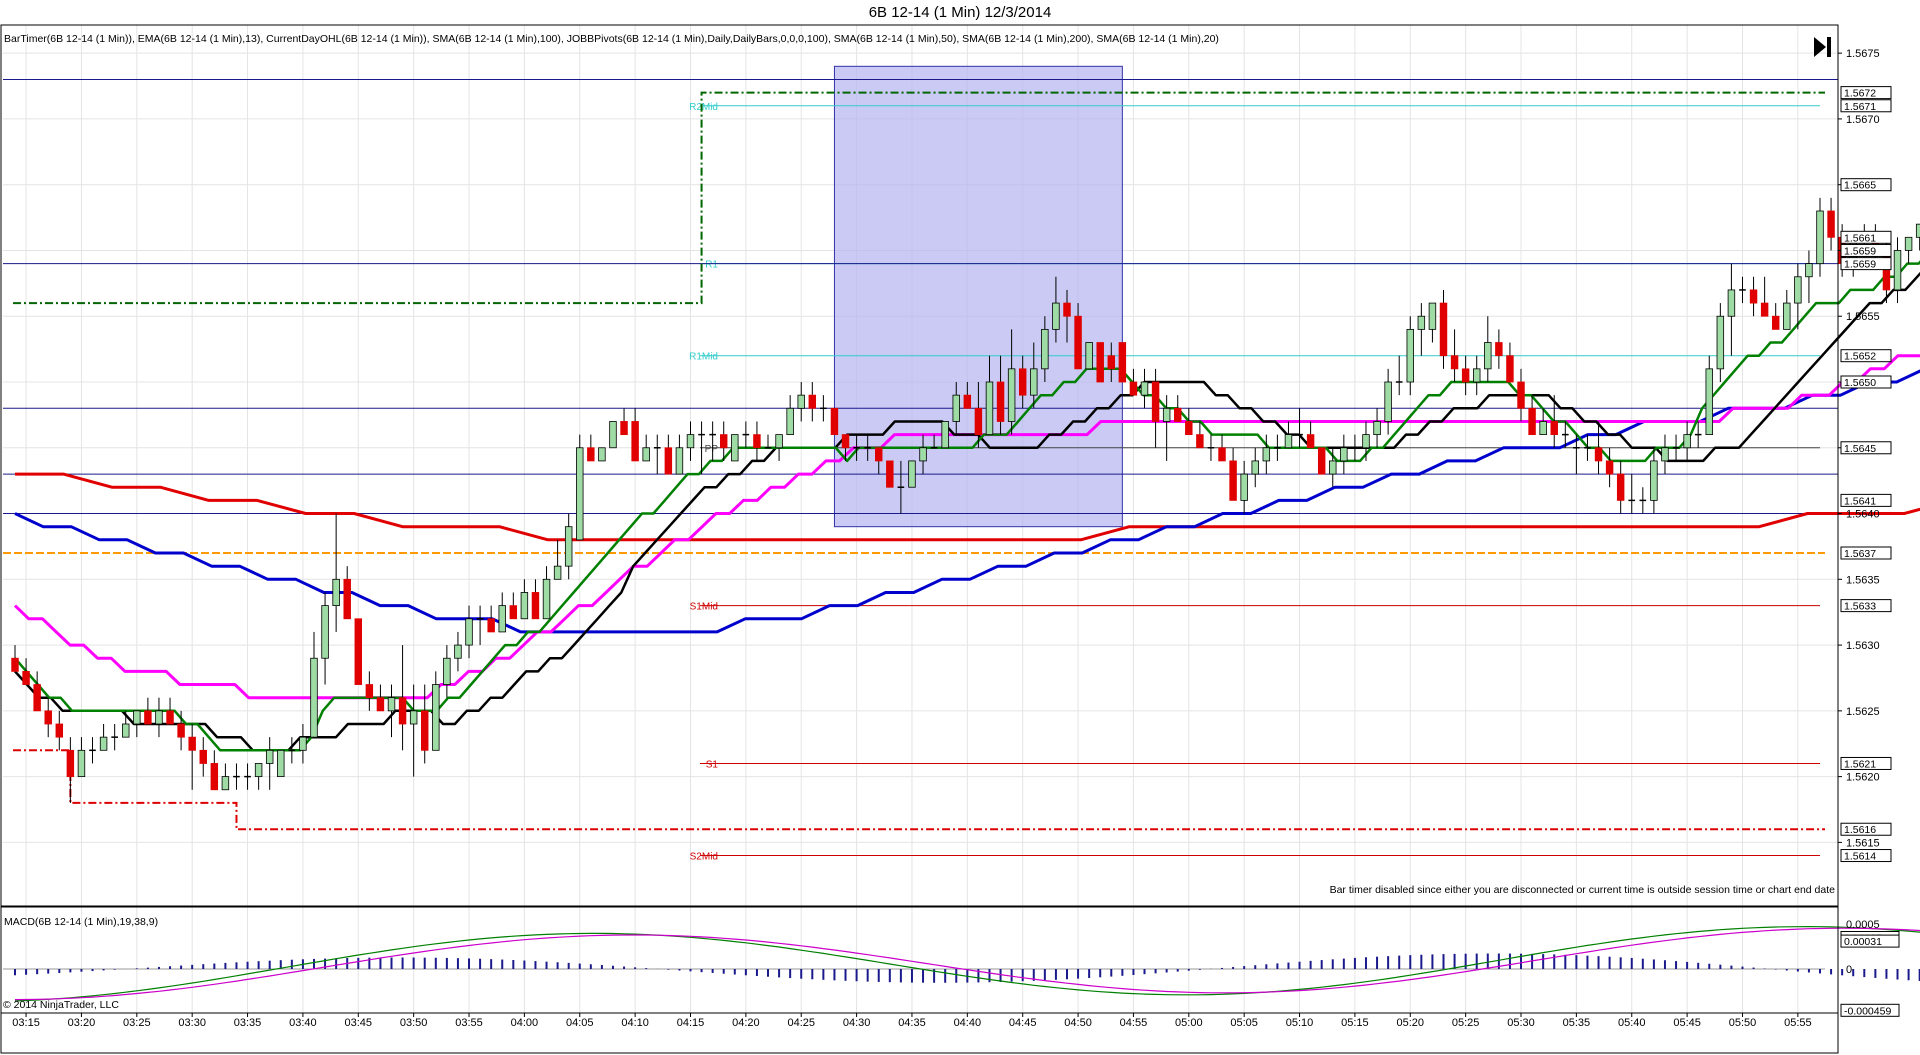 This screenshot has height=1055, width=1920. What do you see at coordinates (691, 1023) in the screenshot?
I see `time-tick-label: 04:15` at bounding box center [691, 1023].